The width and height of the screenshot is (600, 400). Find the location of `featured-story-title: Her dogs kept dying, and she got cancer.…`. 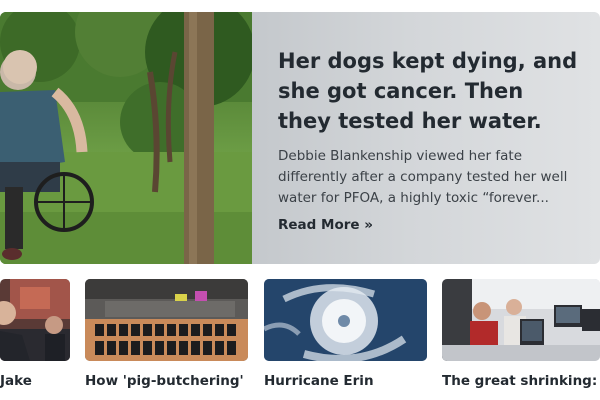

featured-story-title: Her dogs kept dying, and she got cancer.… is located at coordinates (428, 91).